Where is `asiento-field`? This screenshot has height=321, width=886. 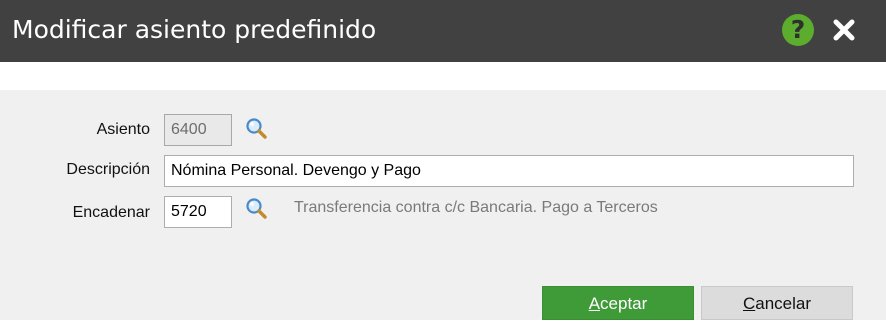 asiento-field is located at coordinates (198, 130).